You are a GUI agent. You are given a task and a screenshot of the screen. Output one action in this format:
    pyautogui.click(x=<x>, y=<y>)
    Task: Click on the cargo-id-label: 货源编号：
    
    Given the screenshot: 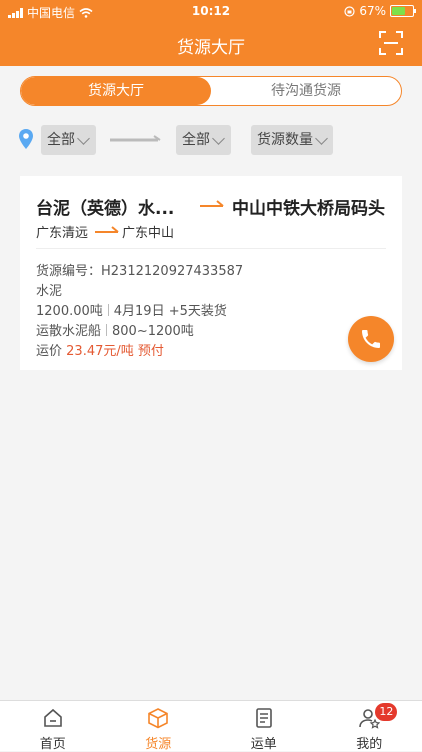 What is the action you would take?
    pyautogui.click(x=68, y=271)
    